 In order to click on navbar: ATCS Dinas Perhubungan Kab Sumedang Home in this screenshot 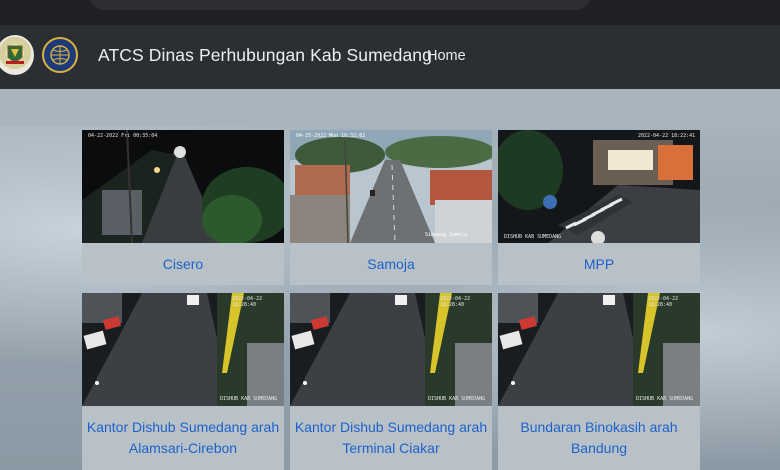, I will do `click(390, 57)`.